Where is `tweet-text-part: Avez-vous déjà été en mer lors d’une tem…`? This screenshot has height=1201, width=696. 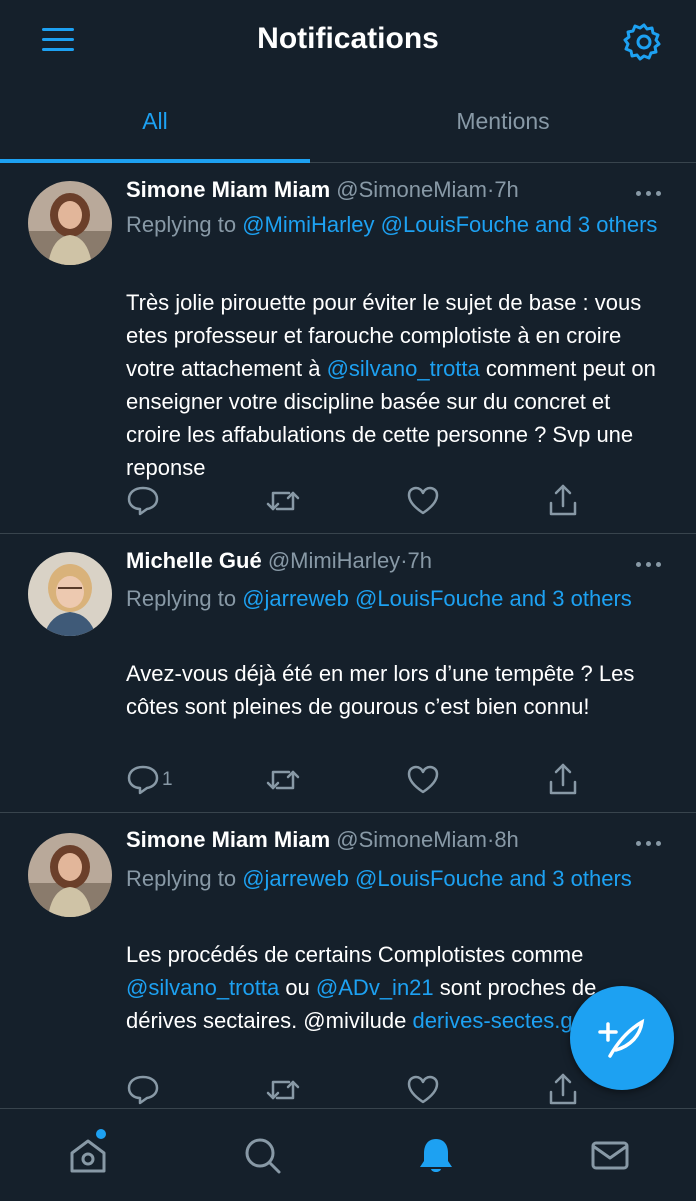 tweet-text-part: Avez-vous déjà été en mer lors d’une tem… is located at coordinates (380, 690).